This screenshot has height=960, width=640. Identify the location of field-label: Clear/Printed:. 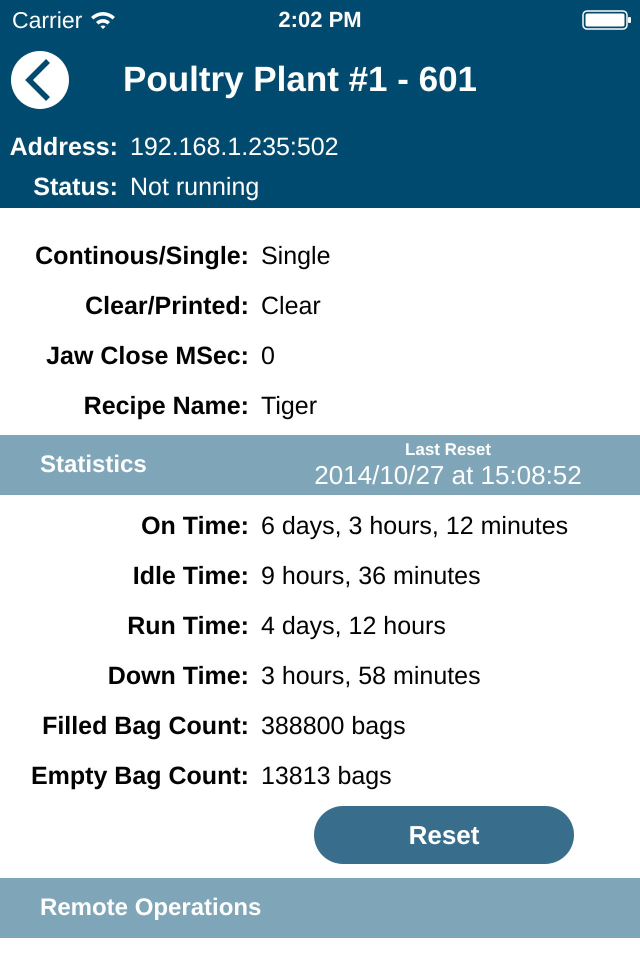
(166, 306).